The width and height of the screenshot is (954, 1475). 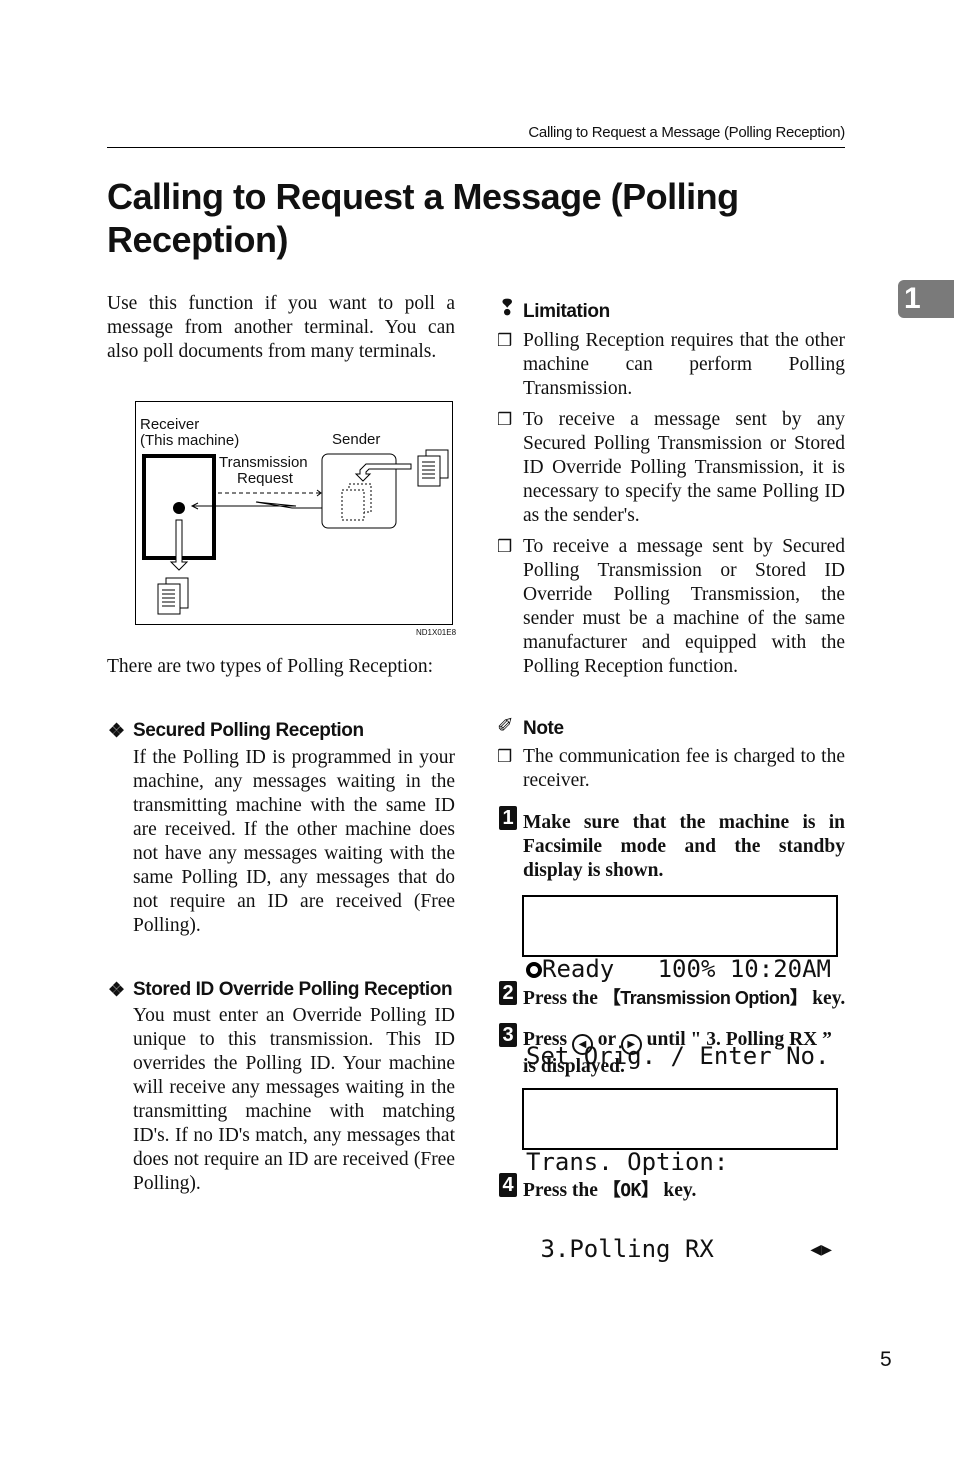 I want to click on type-heading-secured: Secured Polling Reception, so click(x=248, y=730).